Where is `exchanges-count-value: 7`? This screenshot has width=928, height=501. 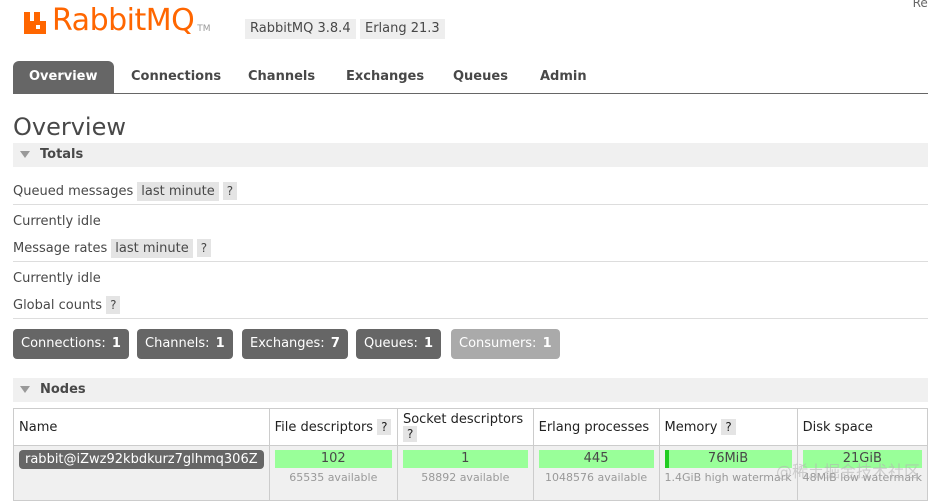
exchanges-count-value: 7 is located at coordinates (335, 343).